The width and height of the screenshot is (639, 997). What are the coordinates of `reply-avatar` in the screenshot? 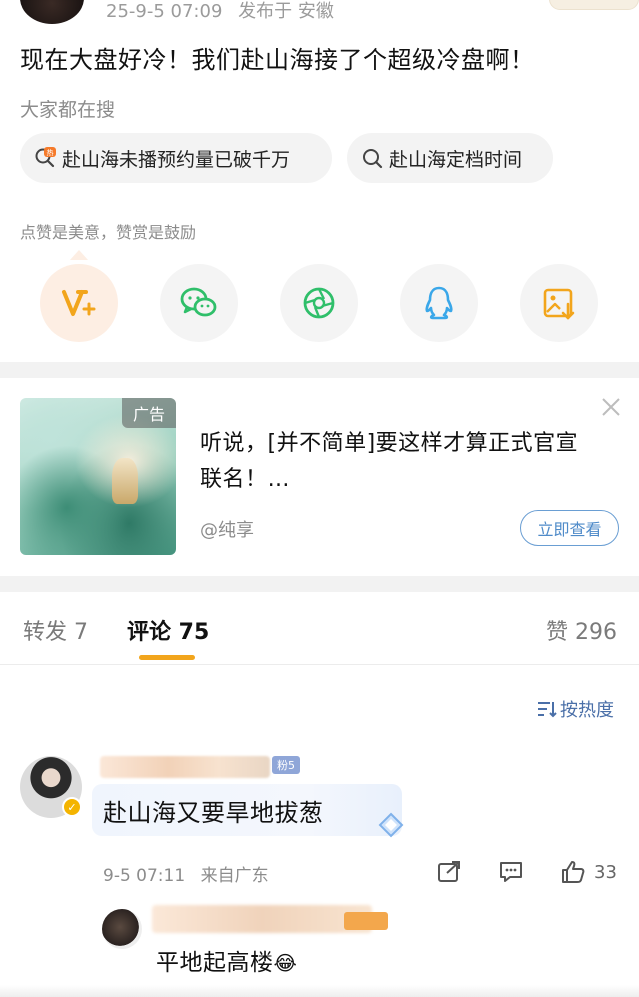 It's located at (122, 929).